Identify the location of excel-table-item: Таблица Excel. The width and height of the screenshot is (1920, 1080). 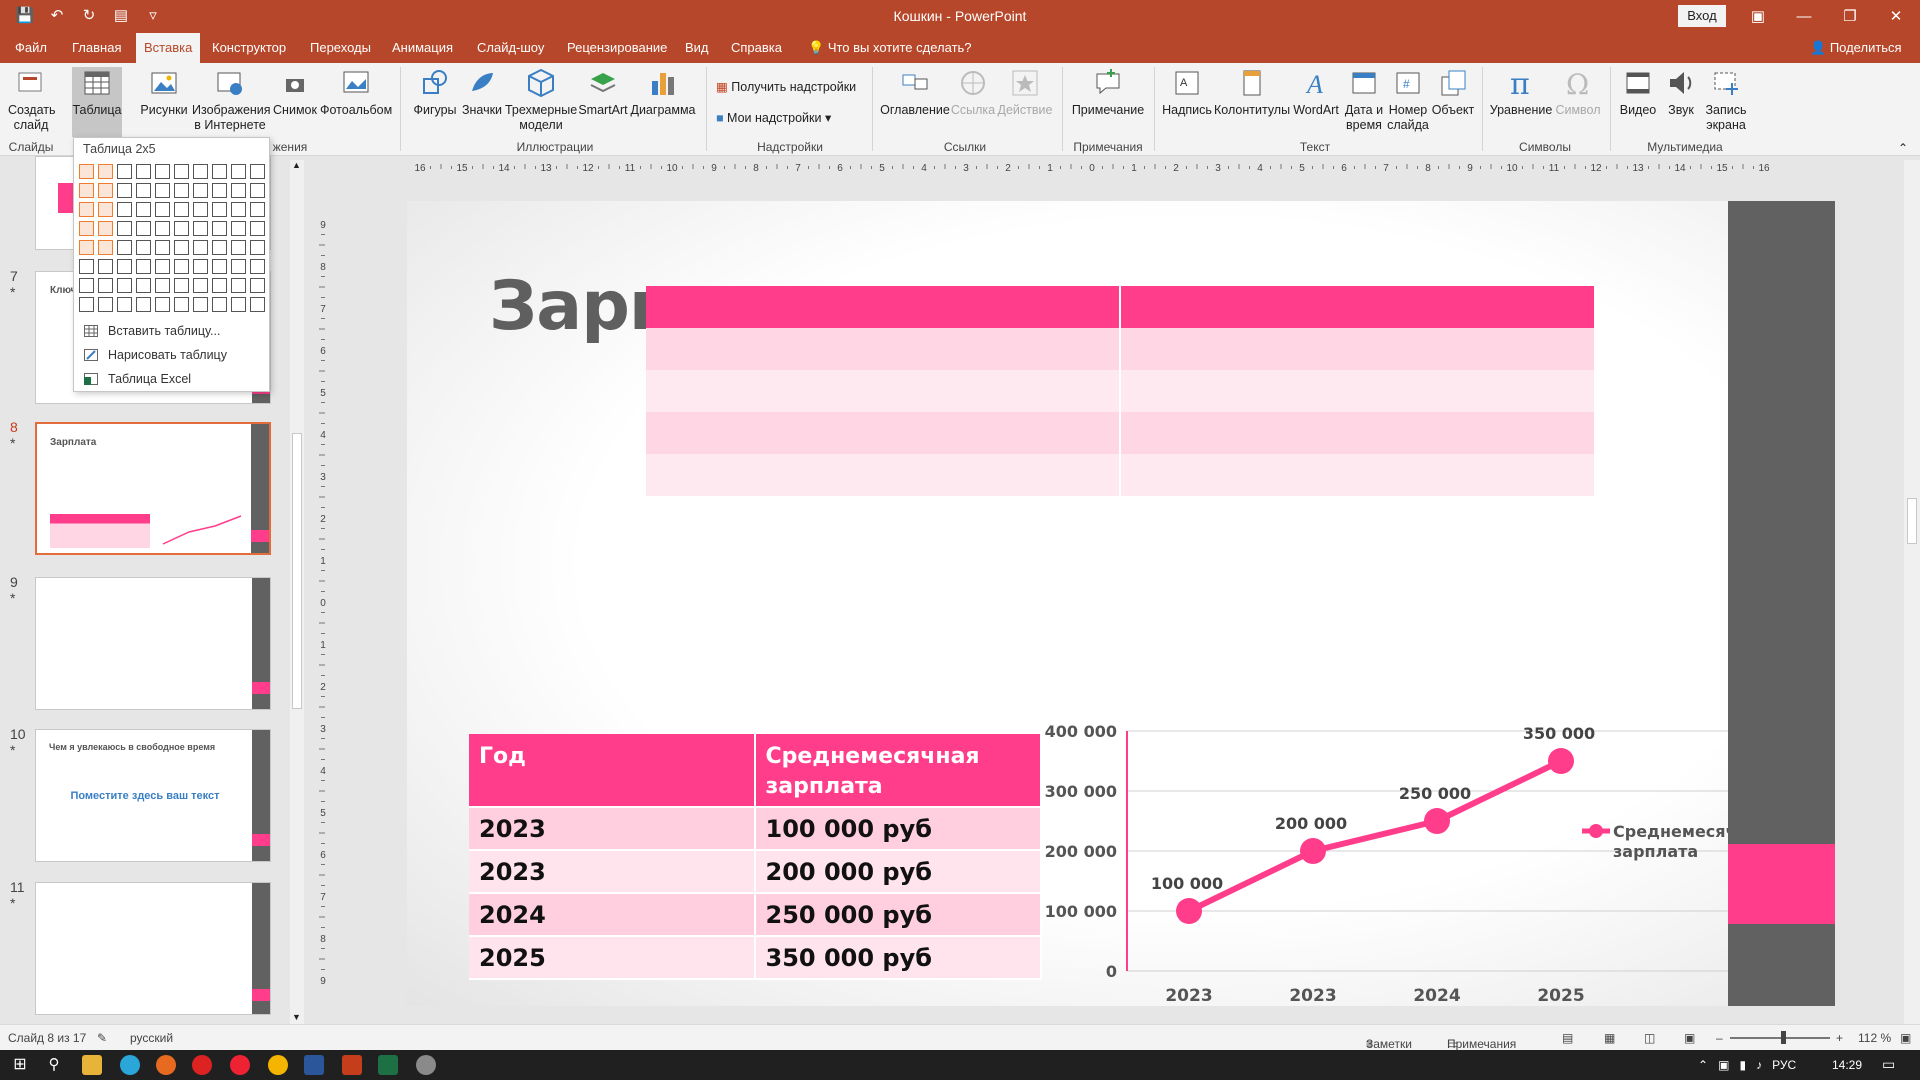
(137, 379).